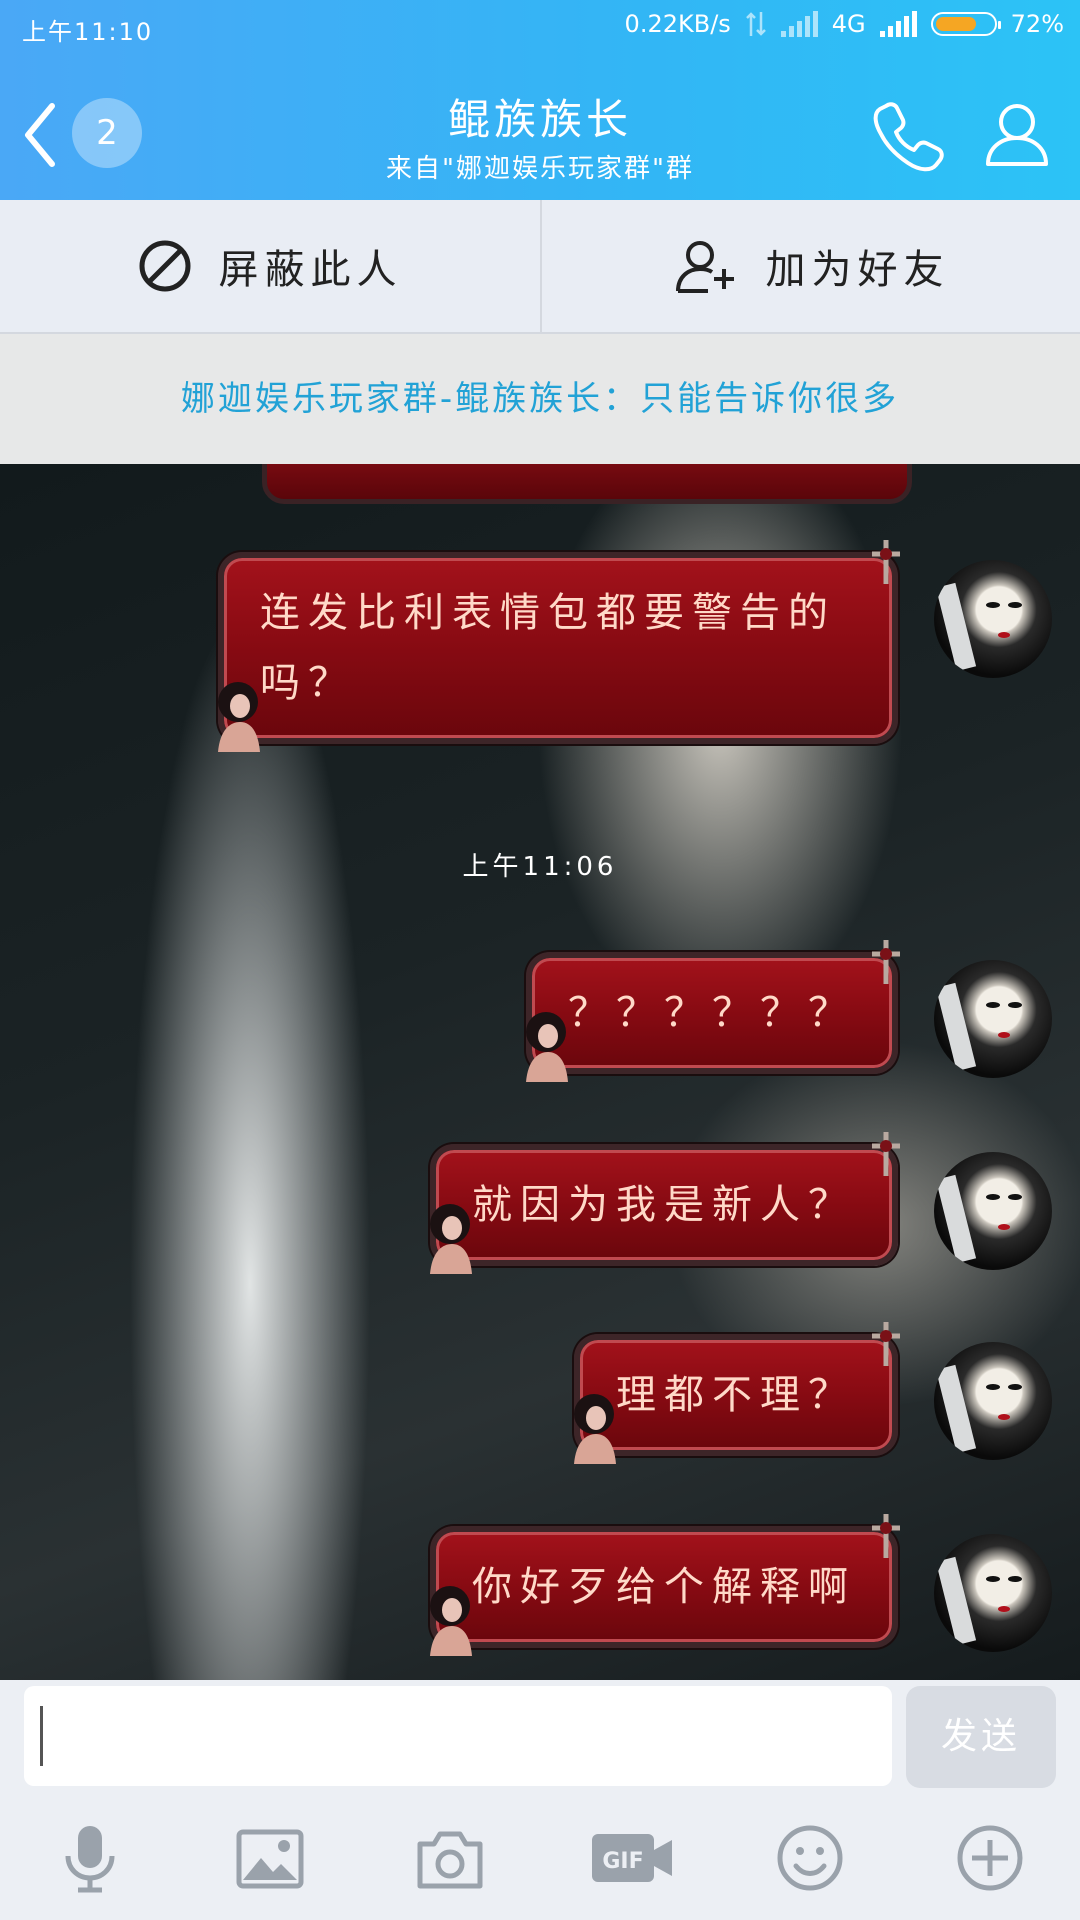  Describe the element at coordinates (1017, 133) in the screenshot. I see `profile-icon` at that location.